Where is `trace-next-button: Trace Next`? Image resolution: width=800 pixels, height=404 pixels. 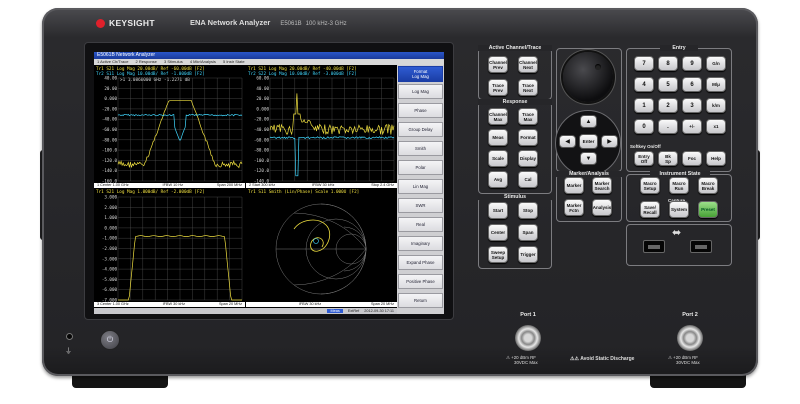
trace-next-button: Trace Next is located at coordinates (528, 87).